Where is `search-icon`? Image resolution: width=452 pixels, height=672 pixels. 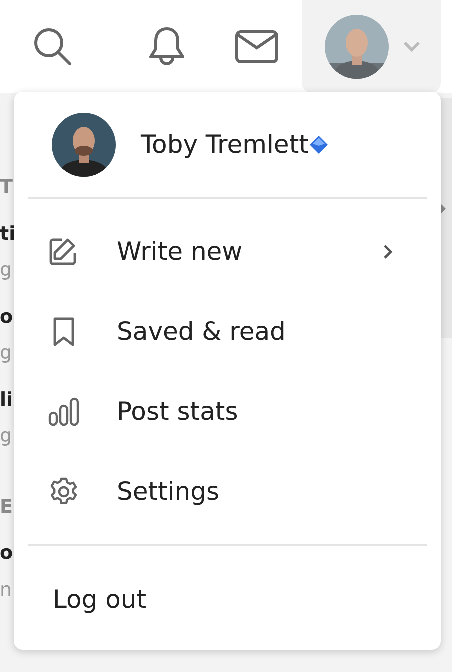 search-icon is located at coordinates (53, 47).